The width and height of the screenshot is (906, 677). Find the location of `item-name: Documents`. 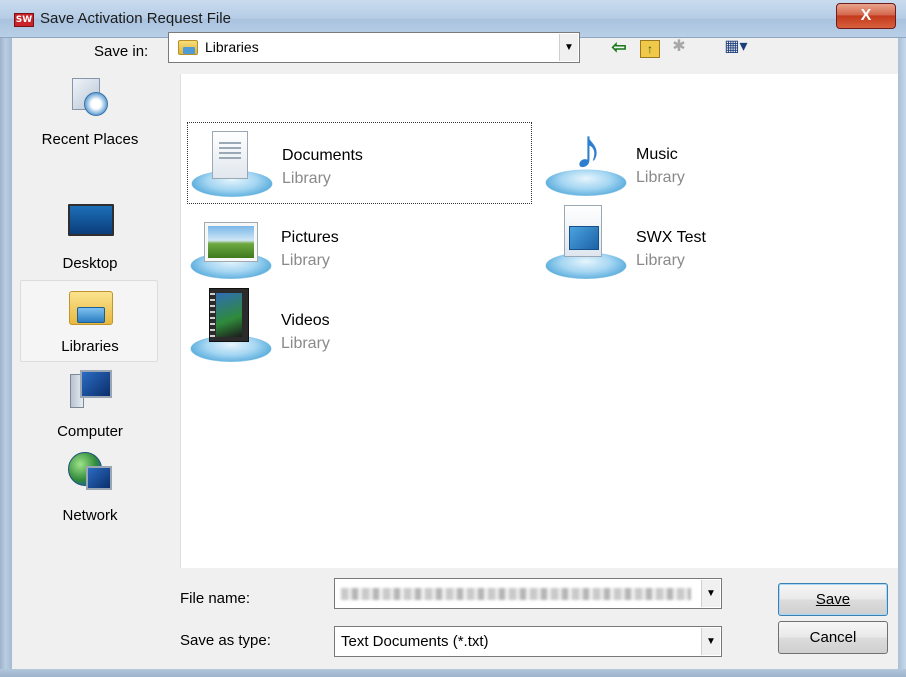

item-name: Documents is located at coordinates (322, 155).